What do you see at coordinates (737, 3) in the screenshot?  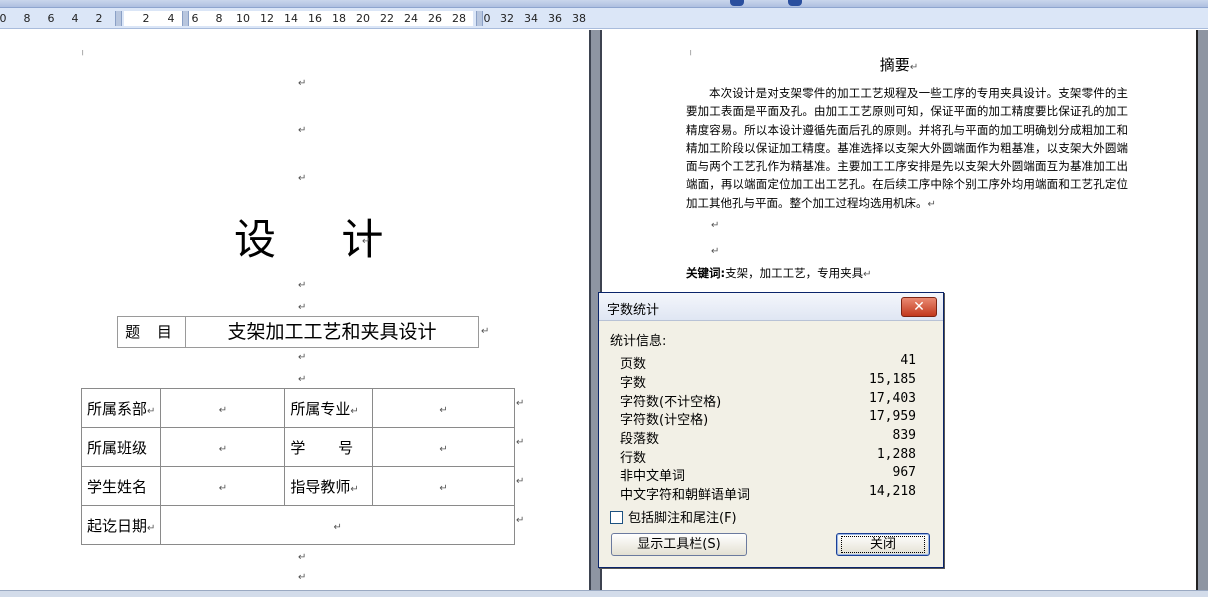 I see `window-control-notch` at bounding box center [737, 3].